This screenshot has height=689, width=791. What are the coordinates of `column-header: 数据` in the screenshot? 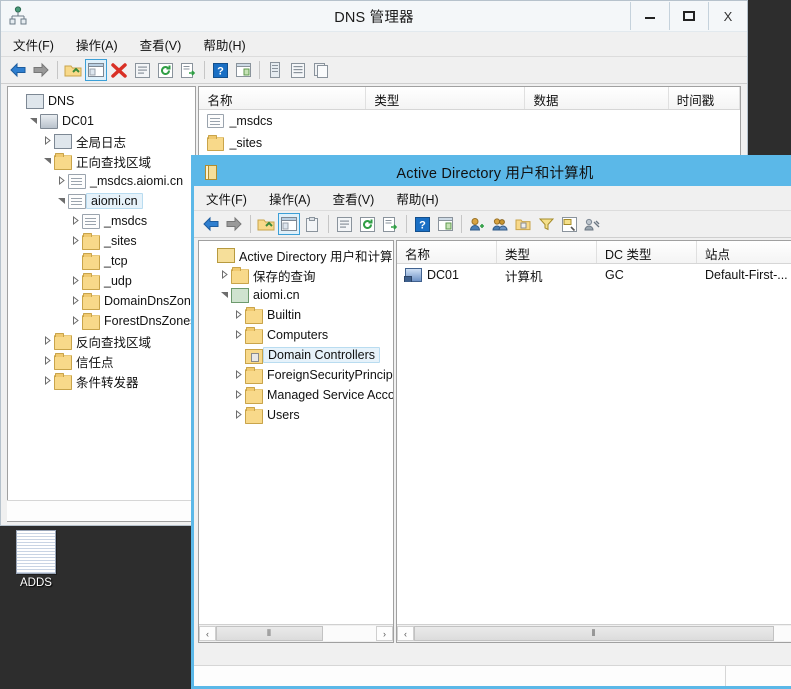 It's located at (597, 98).